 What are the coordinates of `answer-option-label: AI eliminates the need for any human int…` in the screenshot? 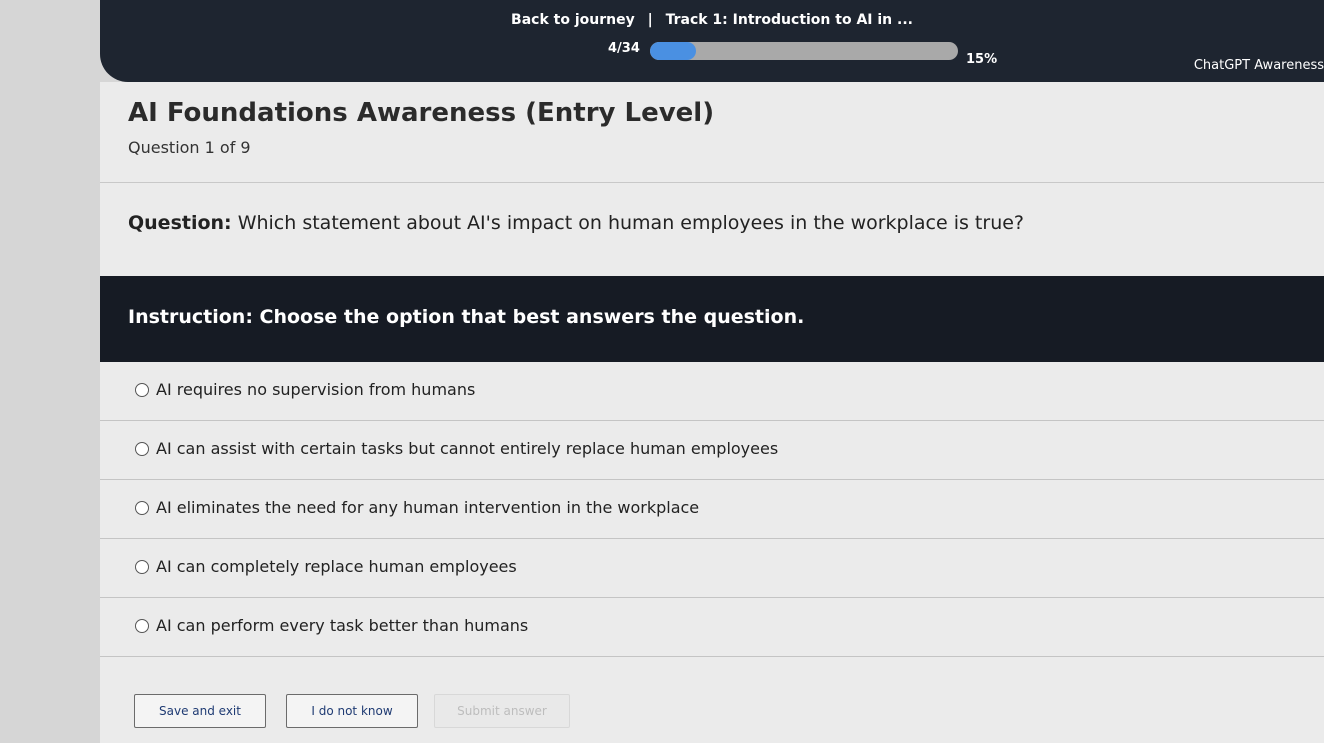 It's located at (428, 507).